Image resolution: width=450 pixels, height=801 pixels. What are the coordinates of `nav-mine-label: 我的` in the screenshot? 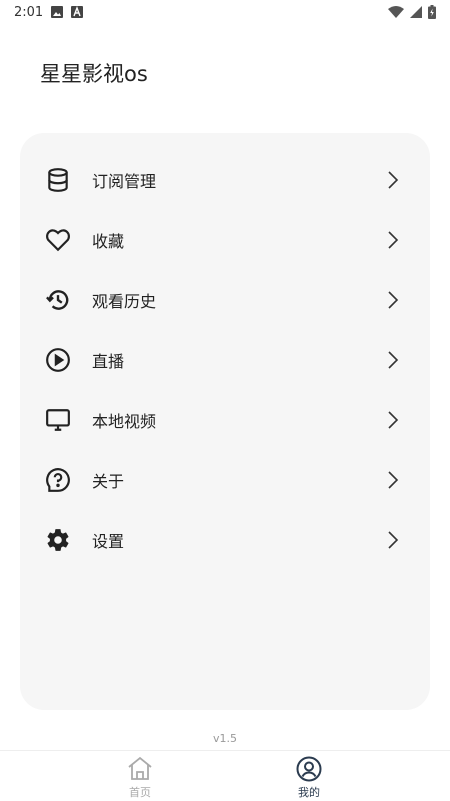 It's located at (309, 792).